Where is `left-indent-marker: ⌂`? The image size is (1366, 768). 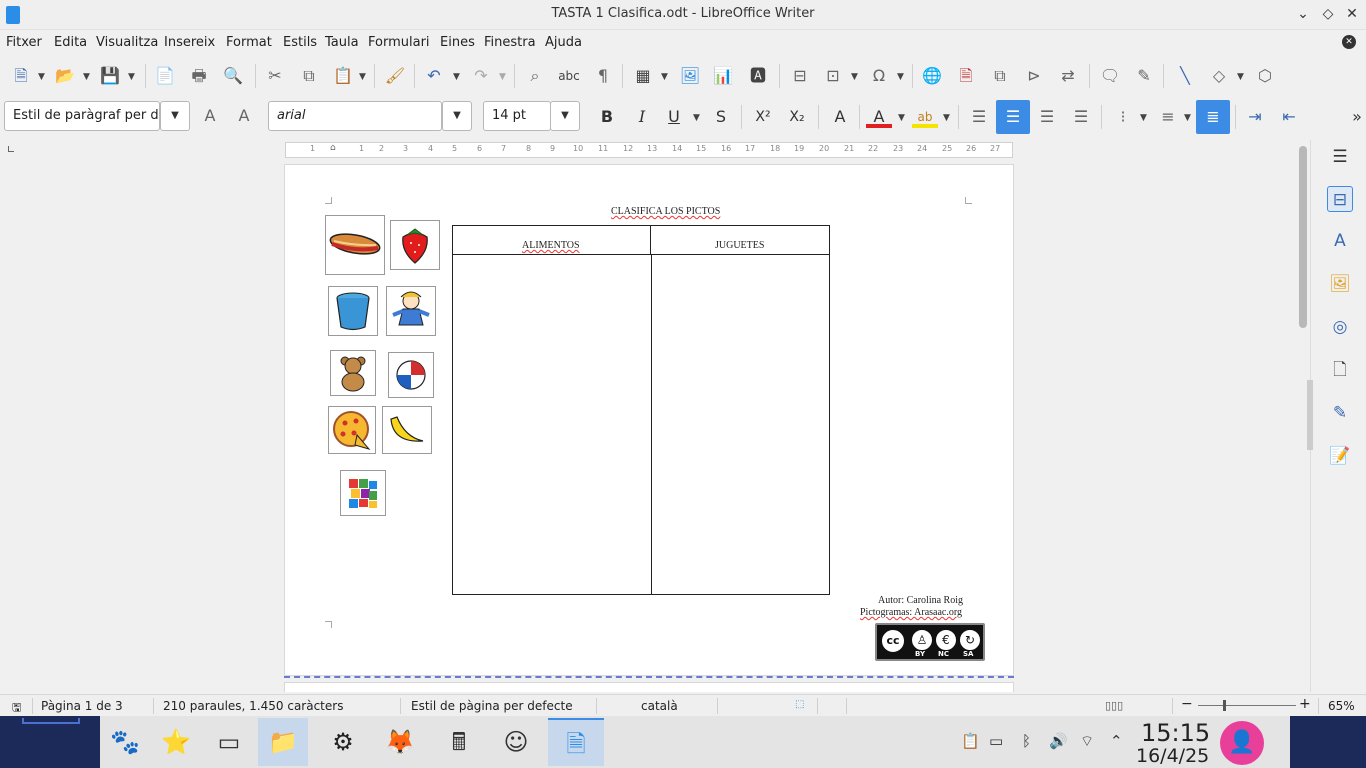
left-indent-marker: ⌂ is located at coordinates (334, 150).